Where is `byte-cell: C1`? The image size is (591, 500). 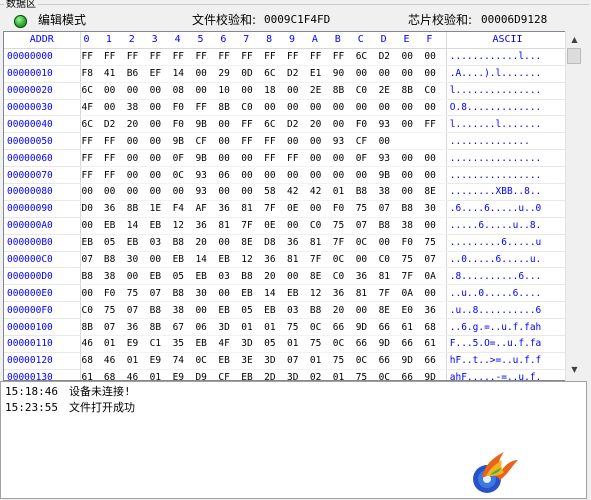 byte-cell: C1 is located at coordinates (160, 344).